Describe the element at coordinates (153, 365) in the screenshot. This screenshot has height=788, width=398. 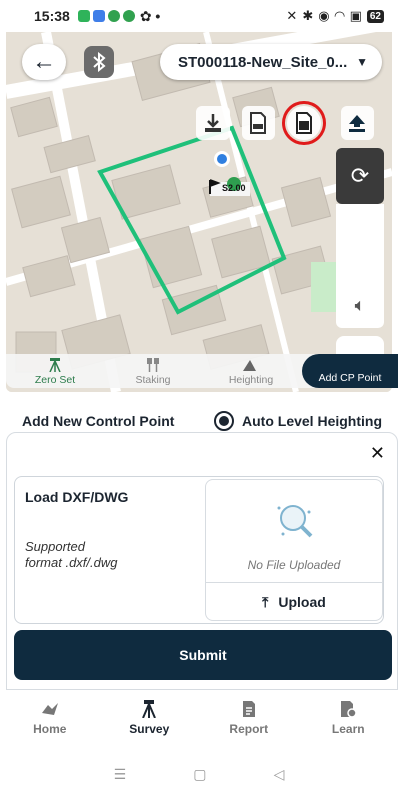
I see `stake-icon` at that location.